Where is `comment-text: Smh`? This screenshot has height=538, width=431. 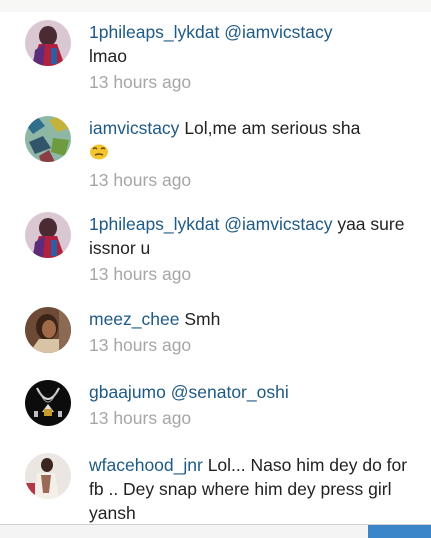
comment-text: Smh is located at coordinates (202, 319).